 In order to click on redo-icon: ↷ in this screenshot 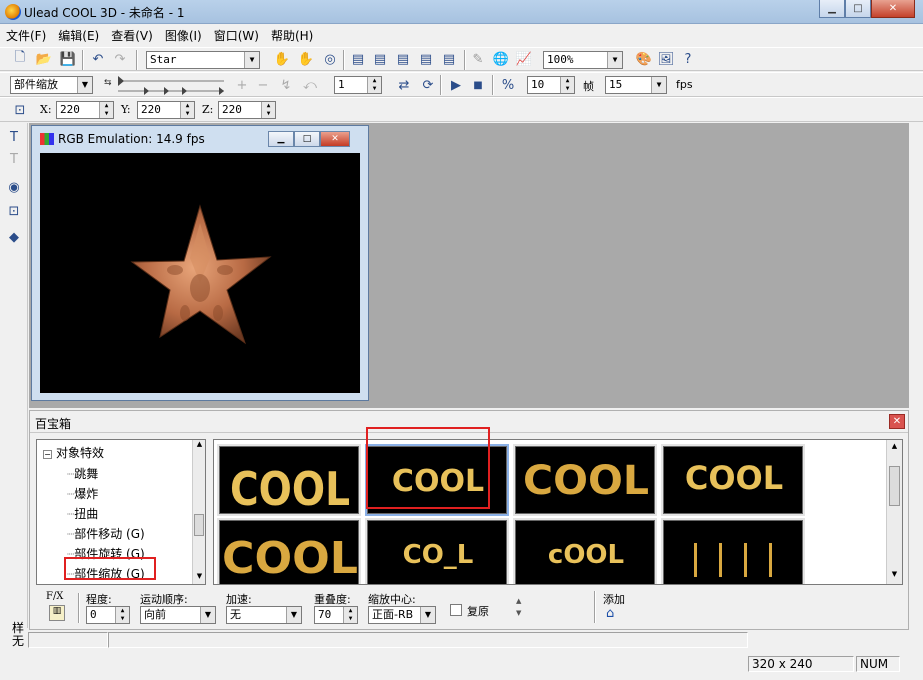, I will do `click(120, 59)`.